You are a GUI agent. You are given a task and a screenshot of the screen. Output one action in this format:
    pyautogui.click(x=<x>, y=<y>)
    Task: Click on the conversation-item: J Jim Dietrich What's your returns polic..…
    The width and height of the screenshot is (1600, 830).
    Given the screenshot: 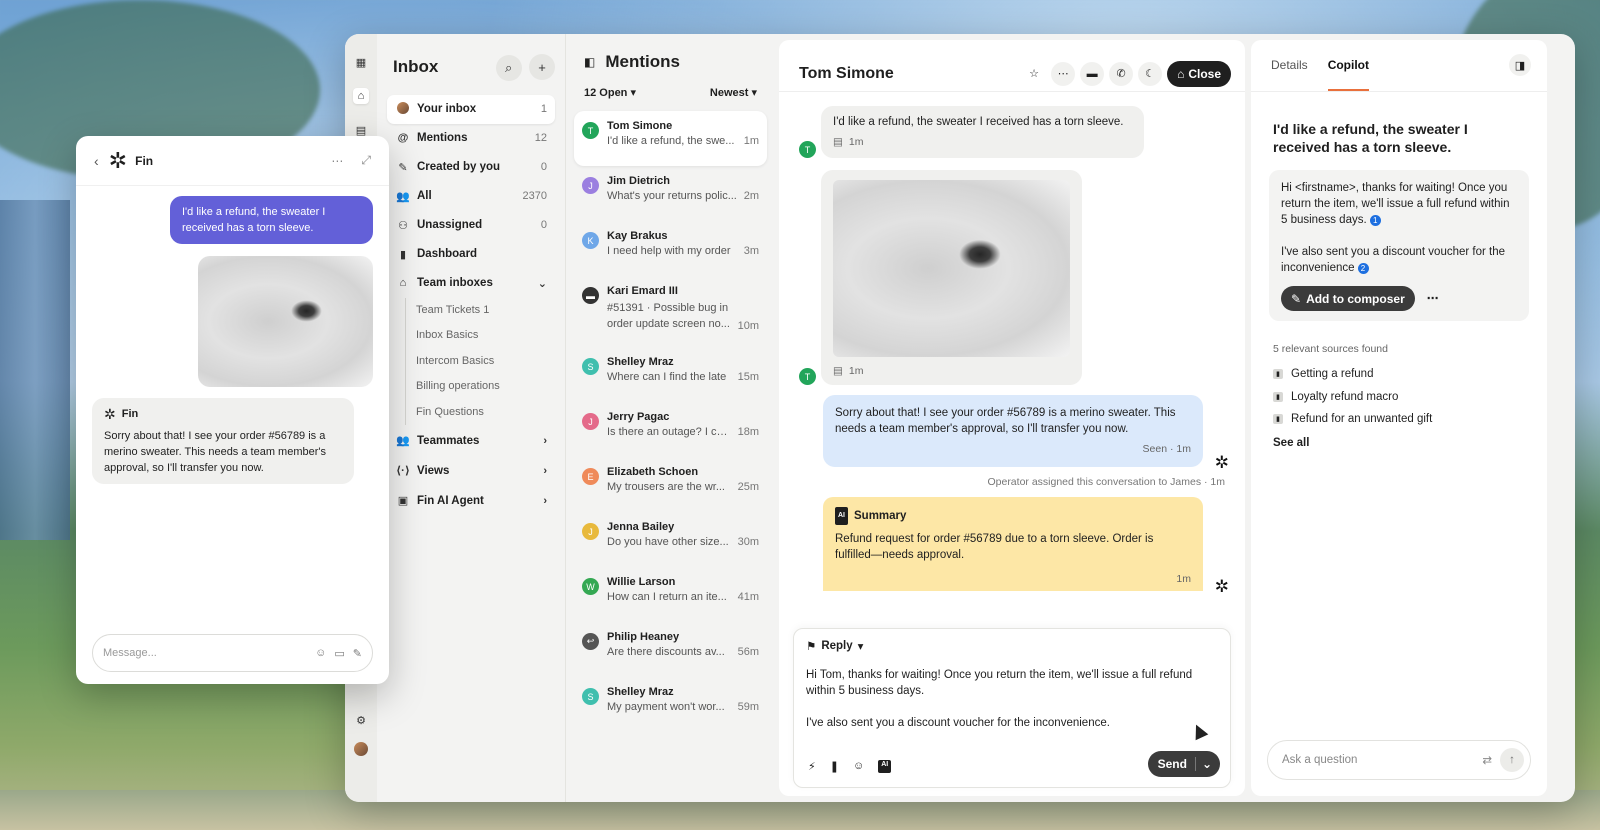 What is the action you would take?
    pyautogui.click(x=670, y=193)
    